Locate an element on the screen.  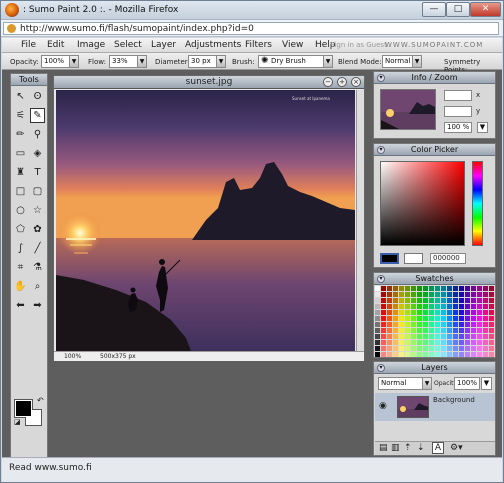
menu-edit: Edit is located at coordinates (55, 45).